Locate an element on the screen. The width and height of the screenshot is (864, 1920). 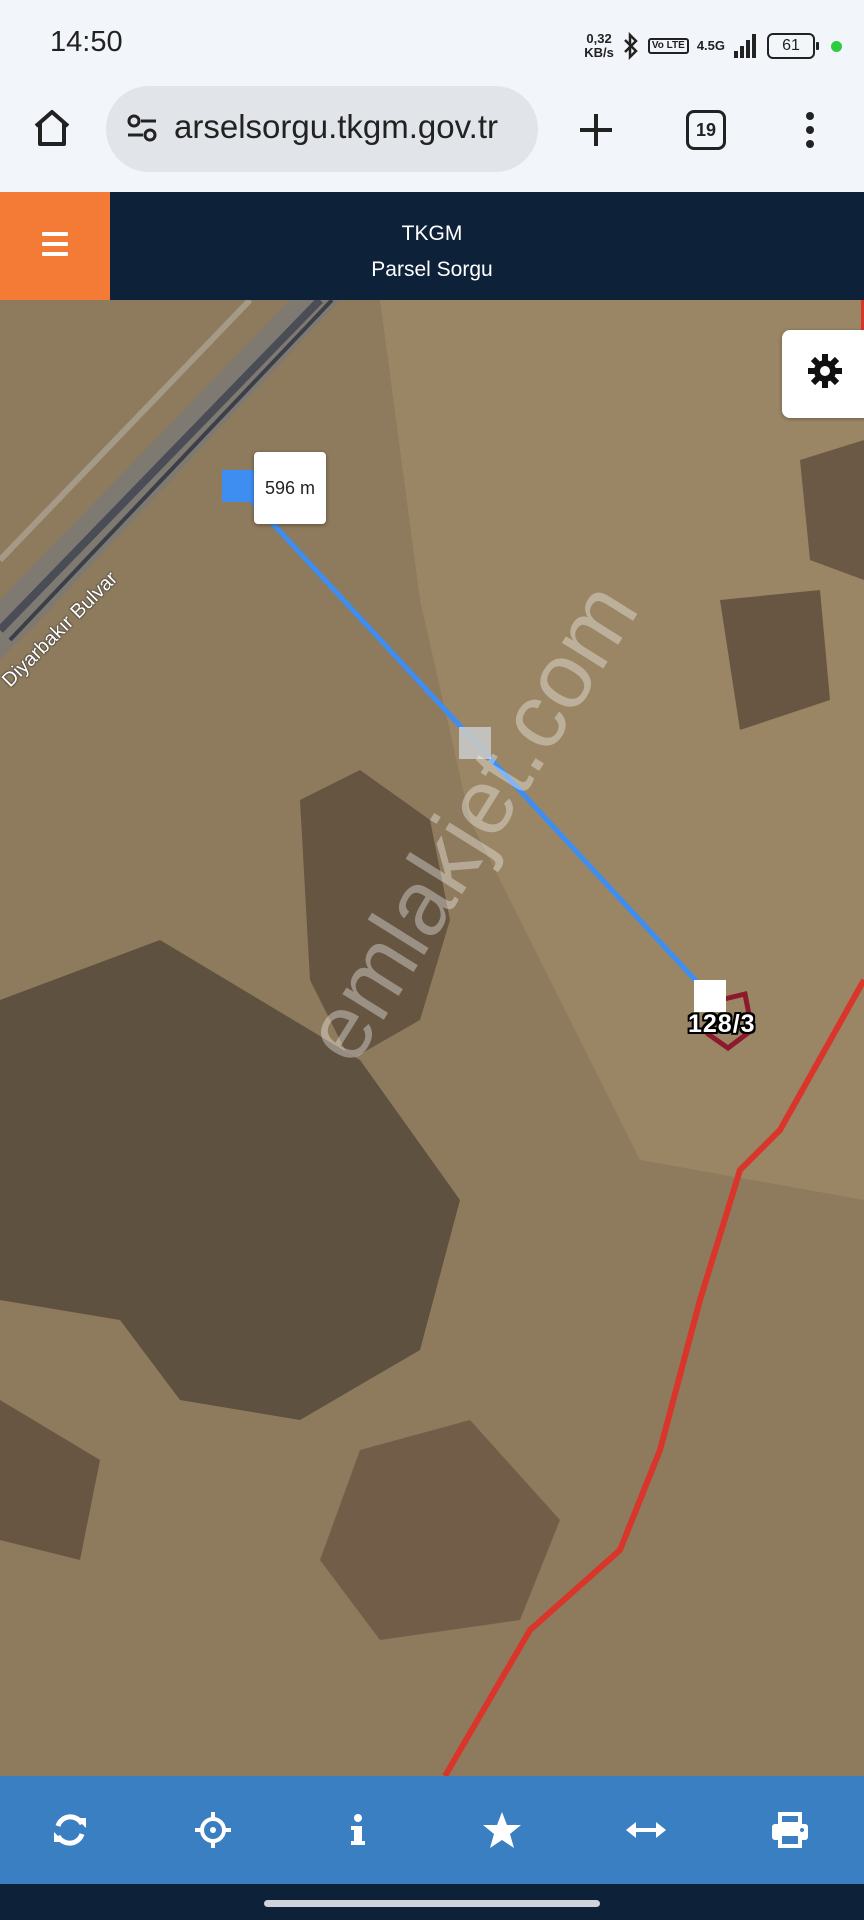
system-navigation is located at coordinates (432, 1902).